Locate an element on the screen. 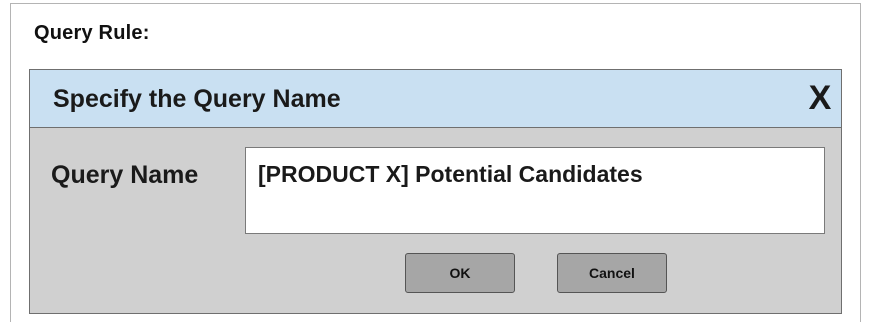 The image size is (874, 322). query-rule-heading: Query Rule: is located at coordinates (92, 33).